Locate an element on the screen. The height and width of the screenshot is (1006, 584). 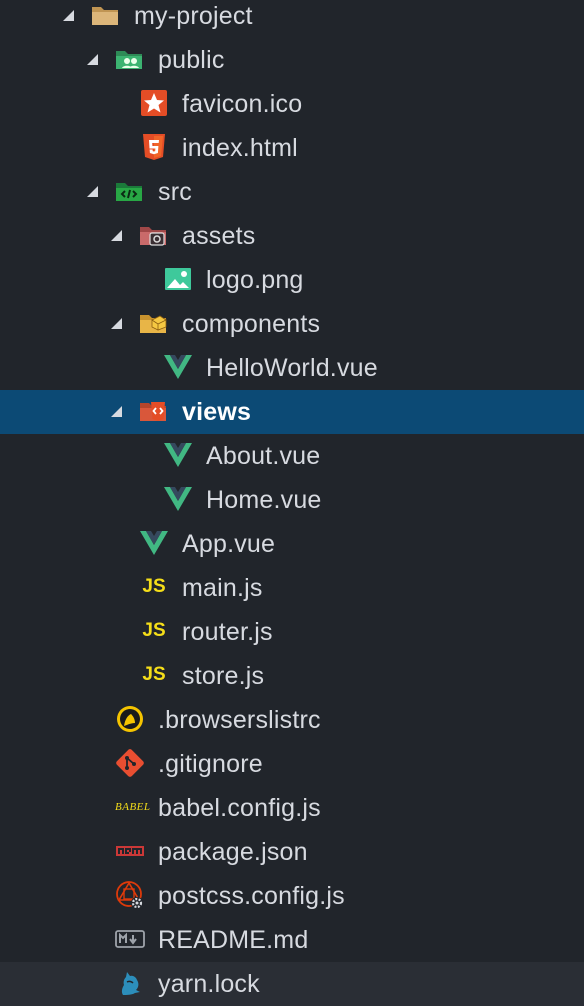
tree-row: Home.vue is located at coordinates (292, 500).